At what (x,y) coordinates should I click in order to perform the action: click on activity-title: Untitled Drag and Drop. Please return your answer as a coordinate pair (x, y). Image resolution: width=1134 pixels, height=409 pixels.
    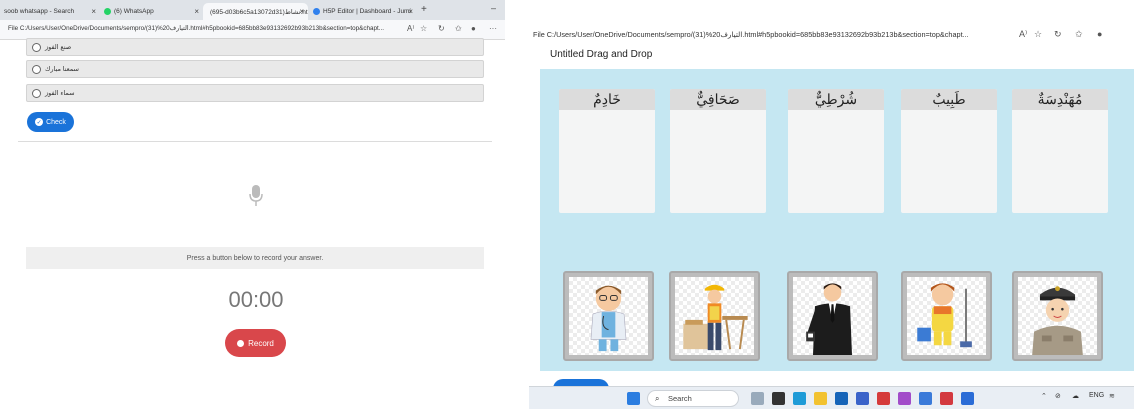
    Looking at the image, I should click on (601, 54).